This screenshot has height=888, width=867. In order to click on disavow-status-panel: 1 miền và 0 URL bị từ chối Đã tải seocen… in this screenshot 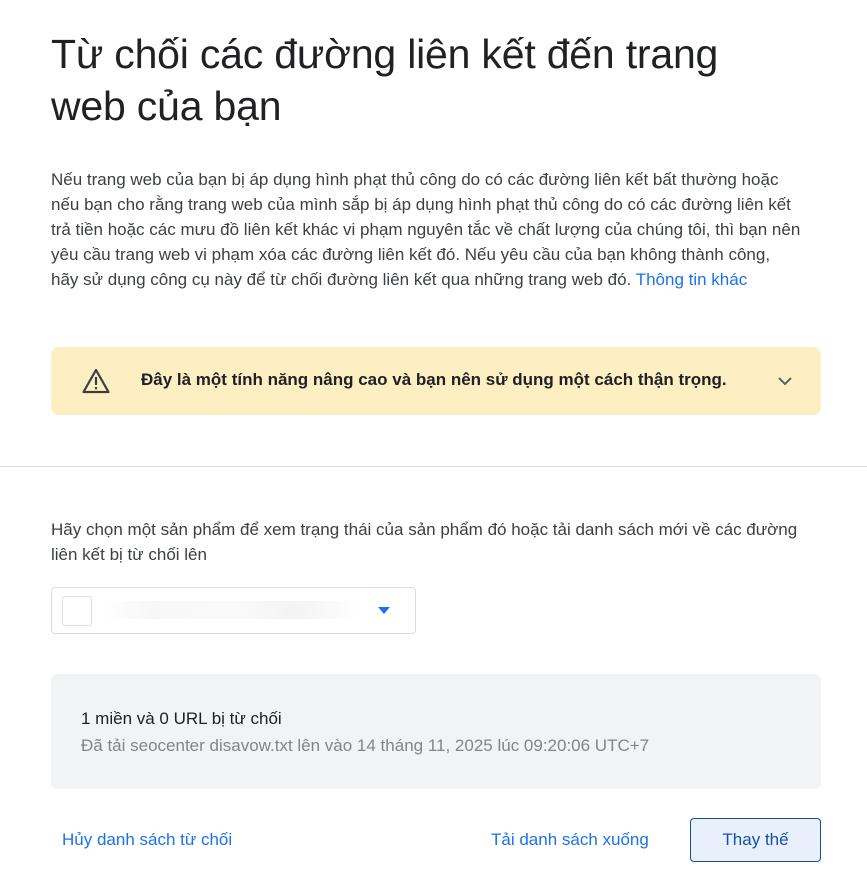, I will do `click(436, 731)`.